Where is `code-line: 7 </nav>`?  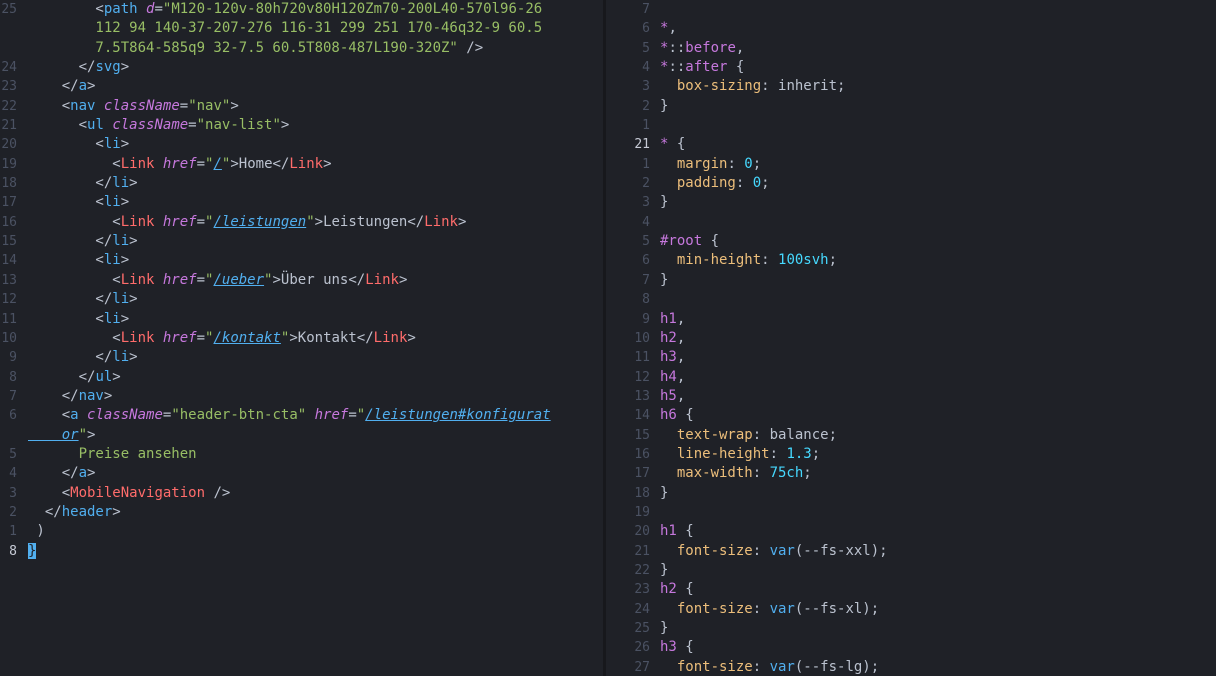 code-line: 7 </nav> is located at coordinates (301, 396).